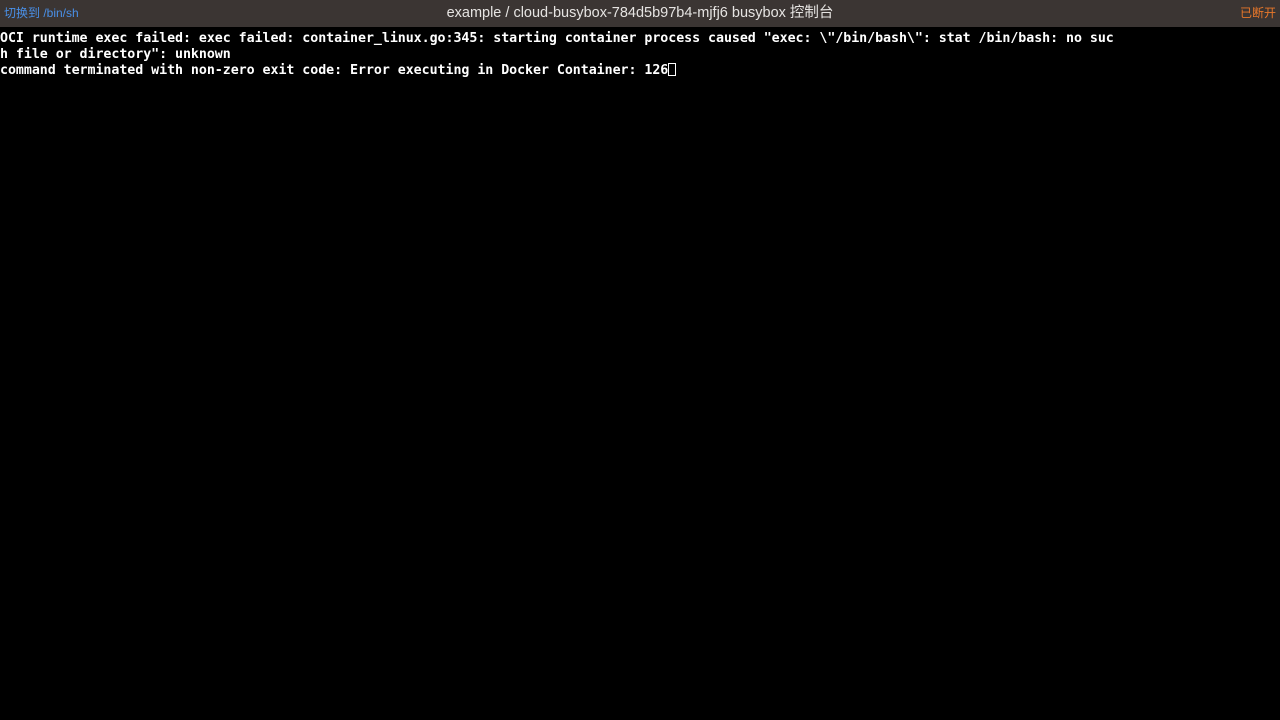 This screenshot has width=1280, height=720. I want to click on topbar-right-group: 已断开, so click(1258, 13).